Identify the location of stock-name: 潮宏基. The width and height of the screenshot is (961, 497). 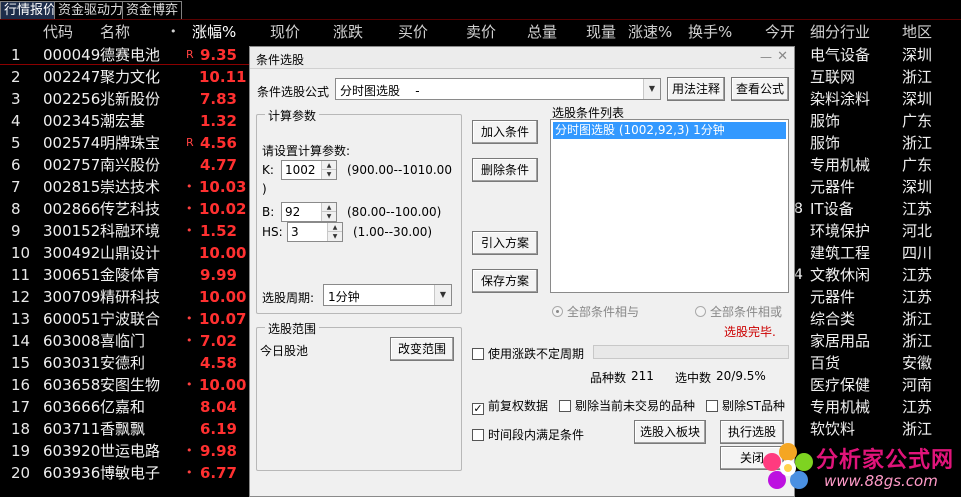
(123, 121).